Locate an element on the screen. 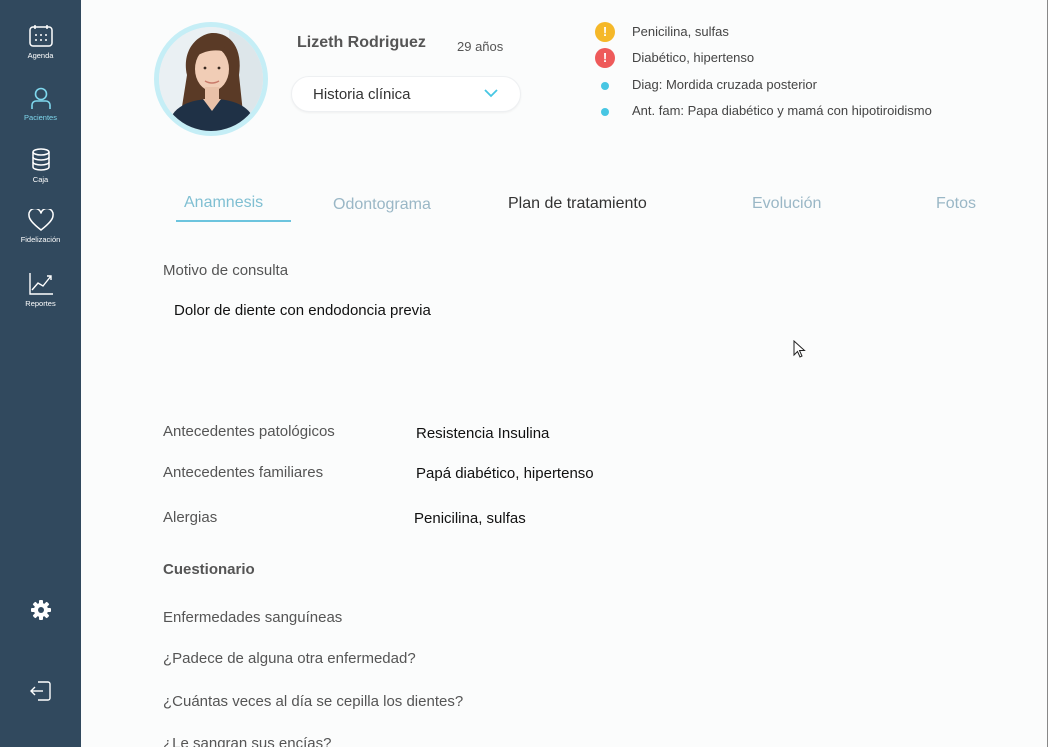  coins-icon is located at coordinates (40, 159).